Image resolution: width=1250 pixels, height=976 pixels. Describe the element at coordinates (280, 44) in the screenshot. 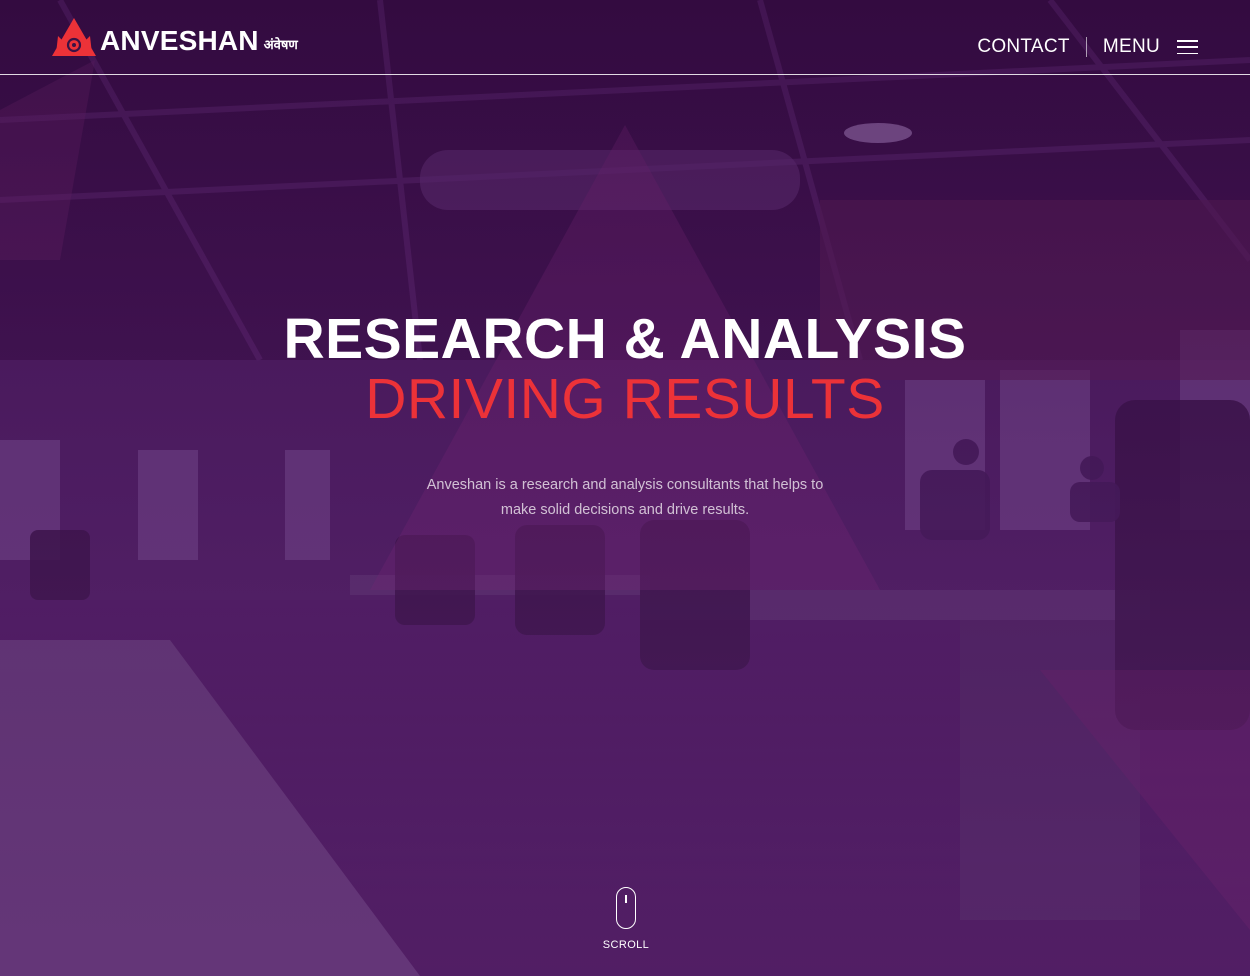

I see `brand-subtitle: अंवेषण` at that location.